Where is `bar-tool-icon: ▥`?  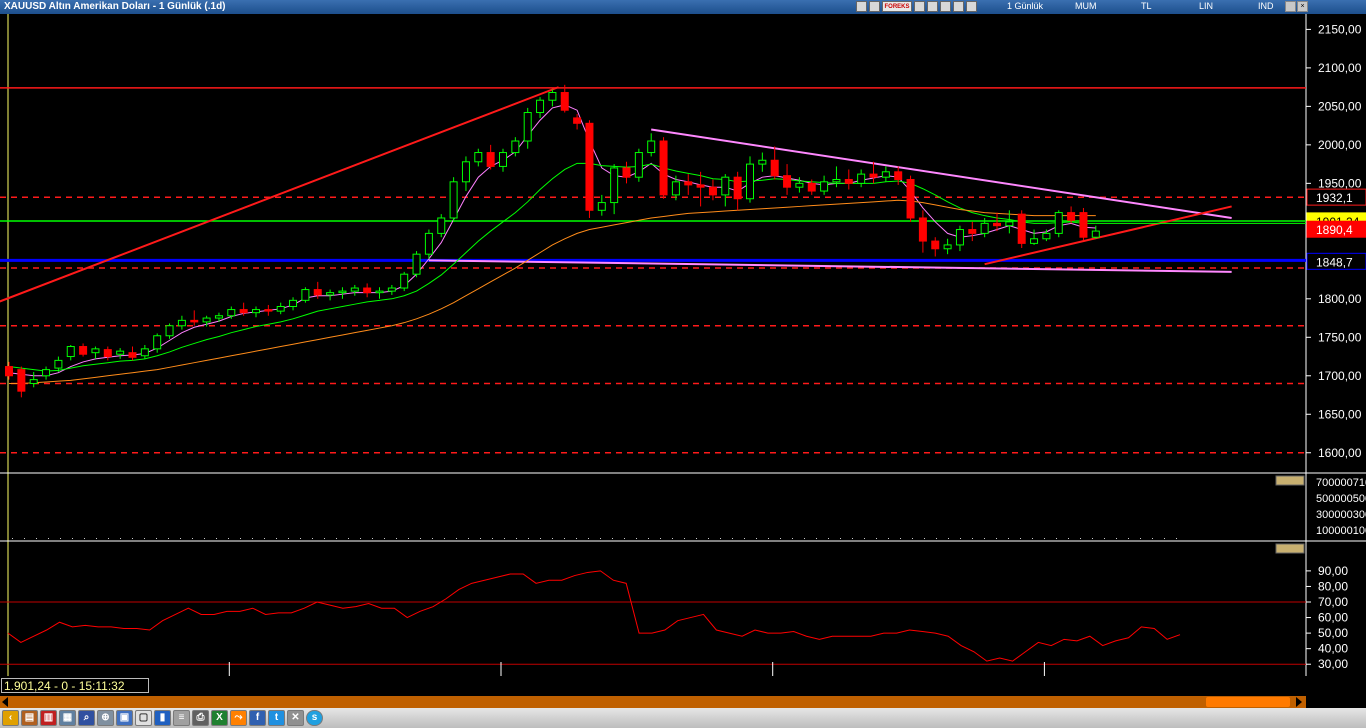 bar-tool-icon: ▥ is located at coordinates (48, 718).